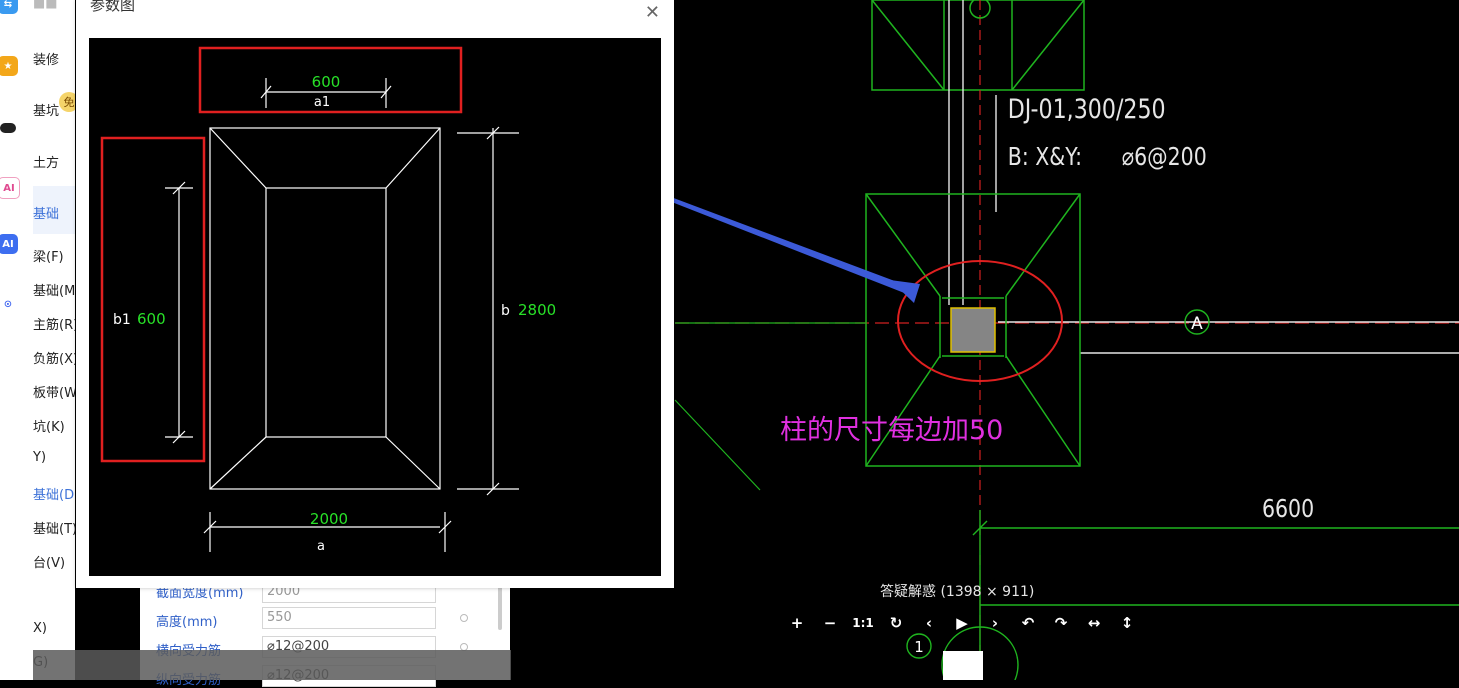 This screenshot has width=1459, height=688. Describe the element at coordinates (54, 527) in the screenshot. I see `menu-item-strip-foundation: 基础(T)` at that location.